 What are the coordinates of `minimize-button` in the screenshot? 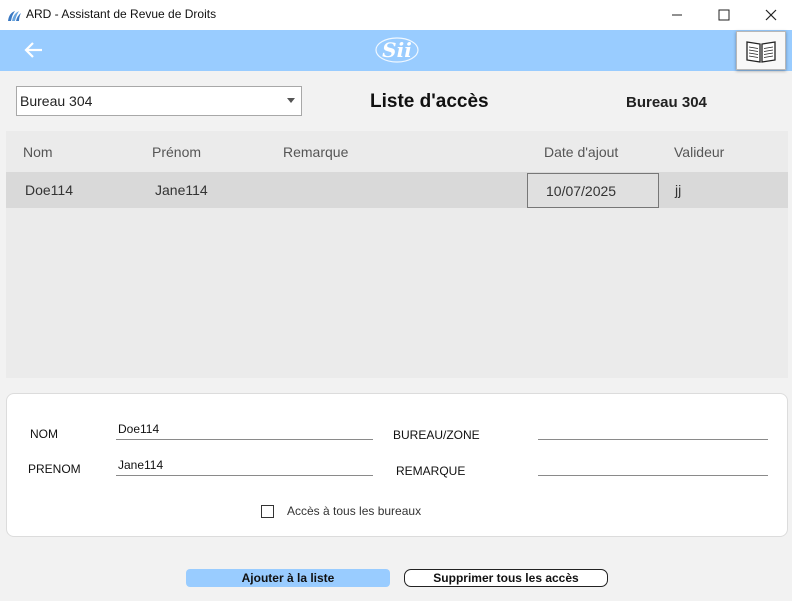 It's located at (677, 15).